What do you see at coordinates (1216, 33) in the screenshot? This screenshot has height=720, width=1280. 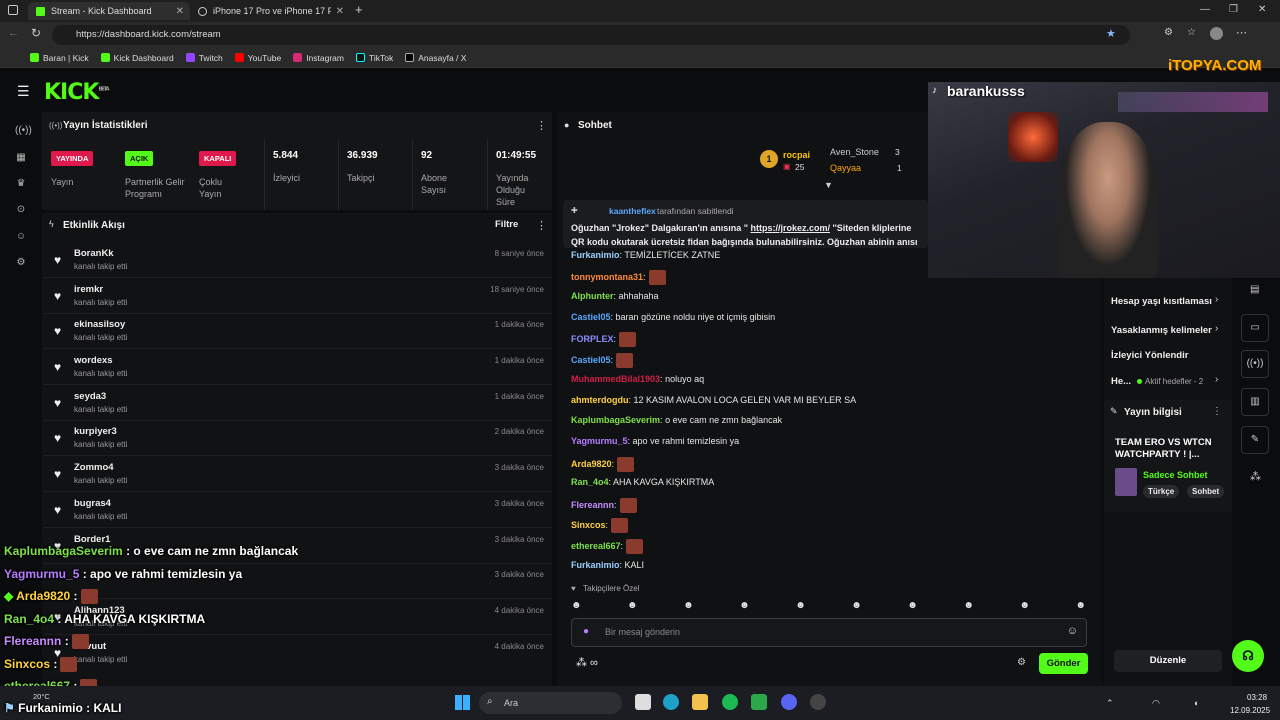 I see `profile-avatar` at bounding box center [1216, 33].